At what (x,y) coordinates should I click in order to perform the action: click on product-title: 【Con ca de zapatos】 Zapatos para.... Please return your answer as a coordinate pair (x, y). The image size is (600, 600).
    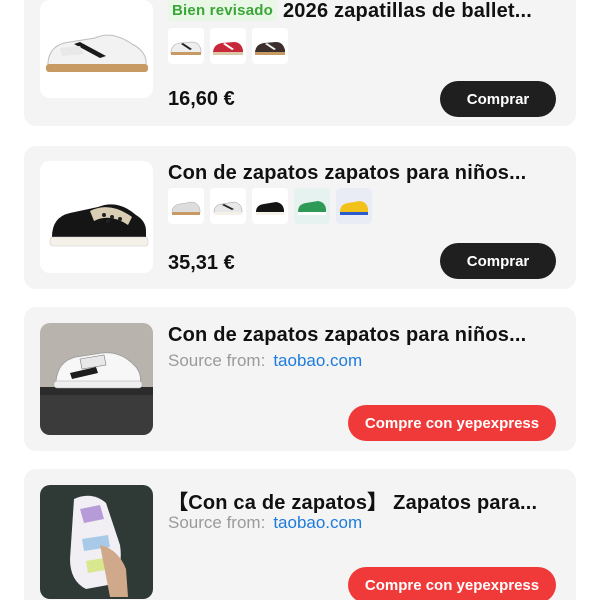
    Looking at the image, I should click on (362, 500).